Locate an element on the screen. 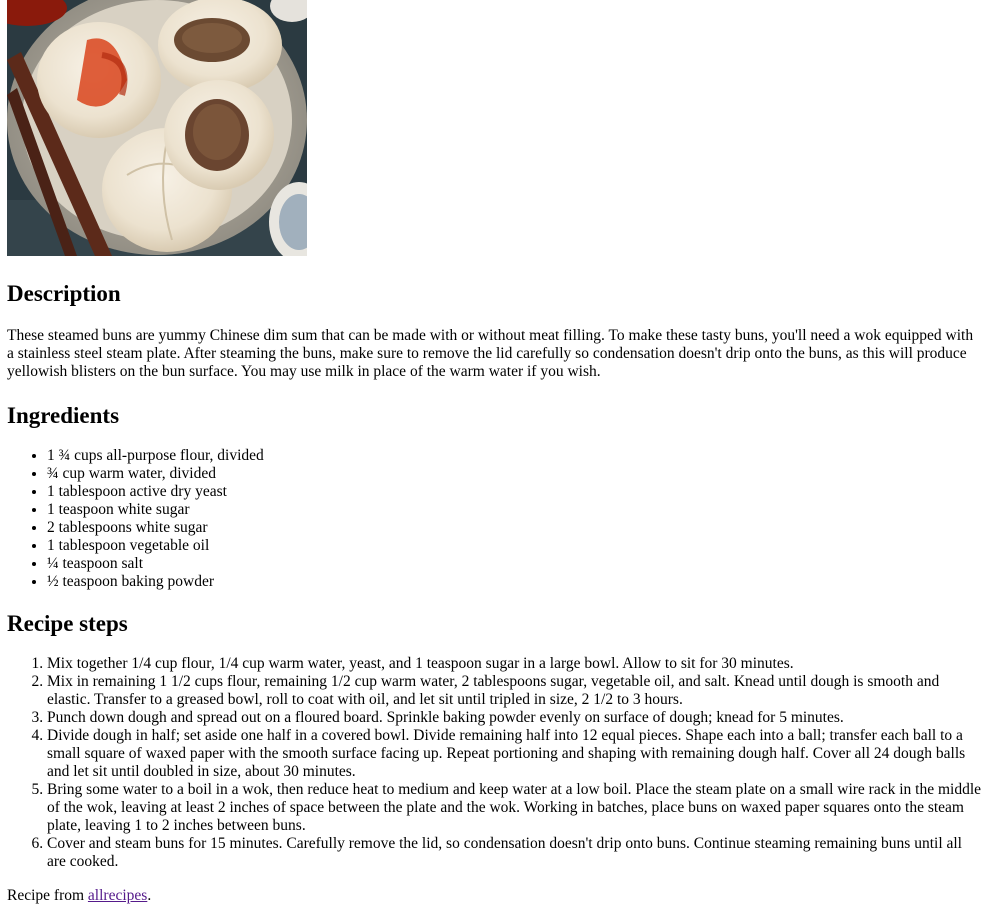 The image size is (982, 912). ingredient-item: 1 tablespoon vegetable oil is located at coordinates (514, 546).